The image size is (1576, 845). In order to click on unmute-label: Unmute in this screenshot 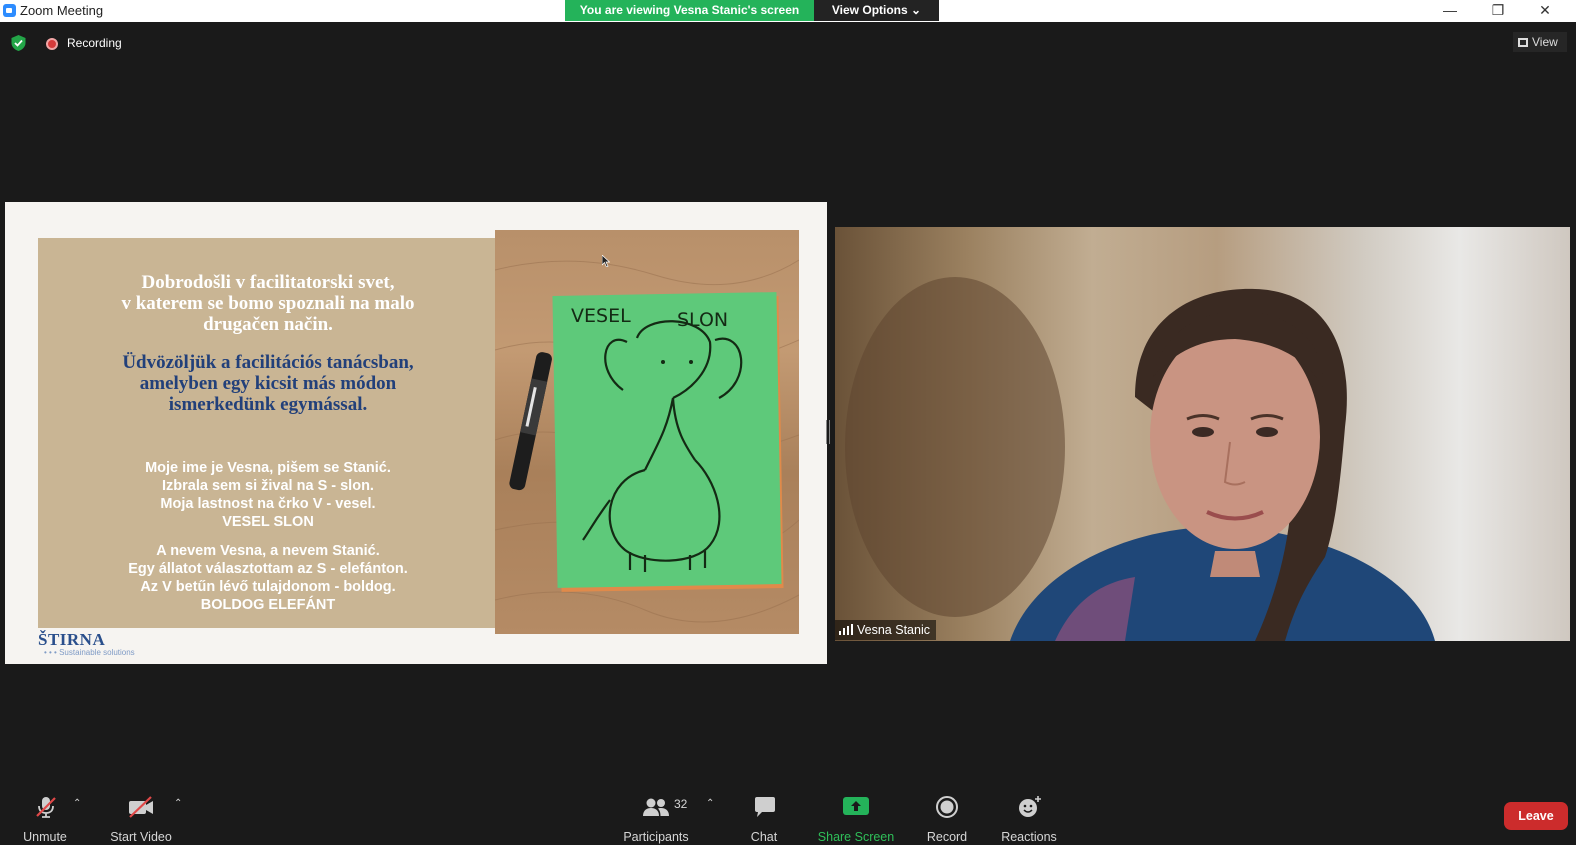, I will do `click(45, 837)`.